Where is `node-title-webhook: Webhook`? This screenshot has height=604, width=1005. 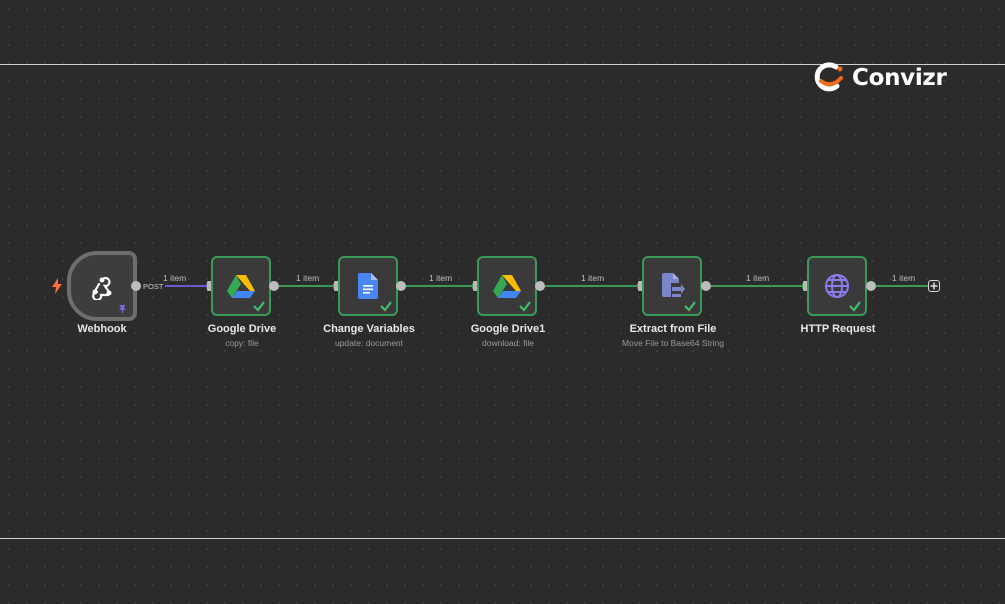 node-title-webhook: Webhook is located at coordinates (102, 329).